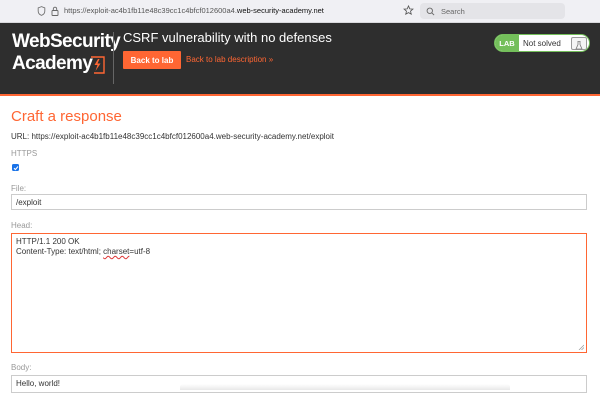  I want to click on page-title: Craft a response, so click(66, 116).